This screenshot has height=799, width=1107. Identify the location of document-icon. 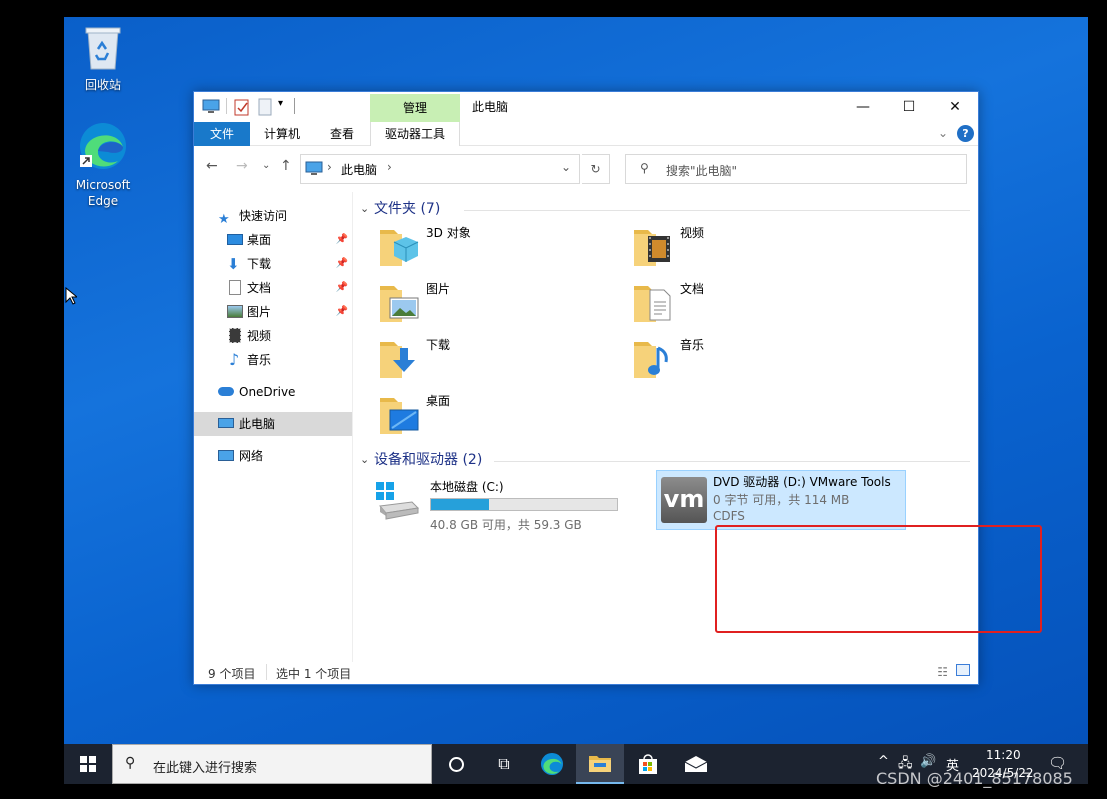
(235, 287).